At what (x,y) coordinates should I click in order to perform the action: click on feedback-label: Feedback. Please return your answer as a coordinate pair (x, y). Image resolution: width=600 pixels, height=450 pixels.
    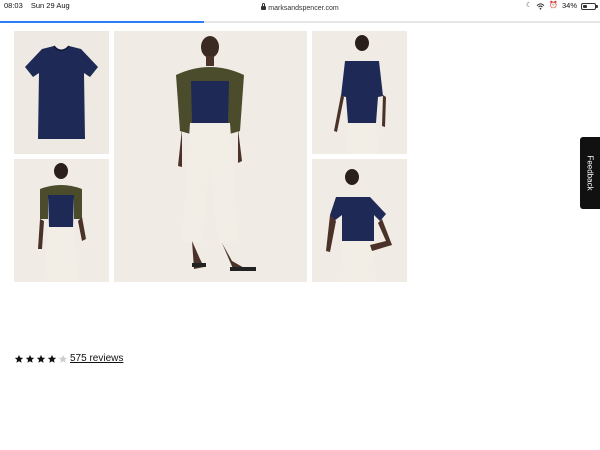
    Looking at the image, I should click on (590, 173).